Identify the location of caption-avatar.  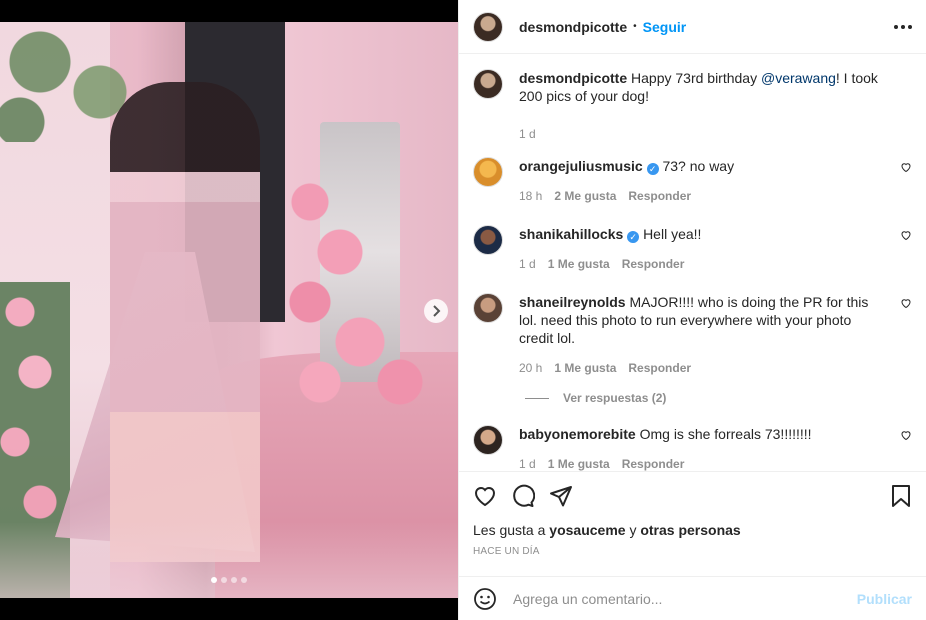
(488, 84).